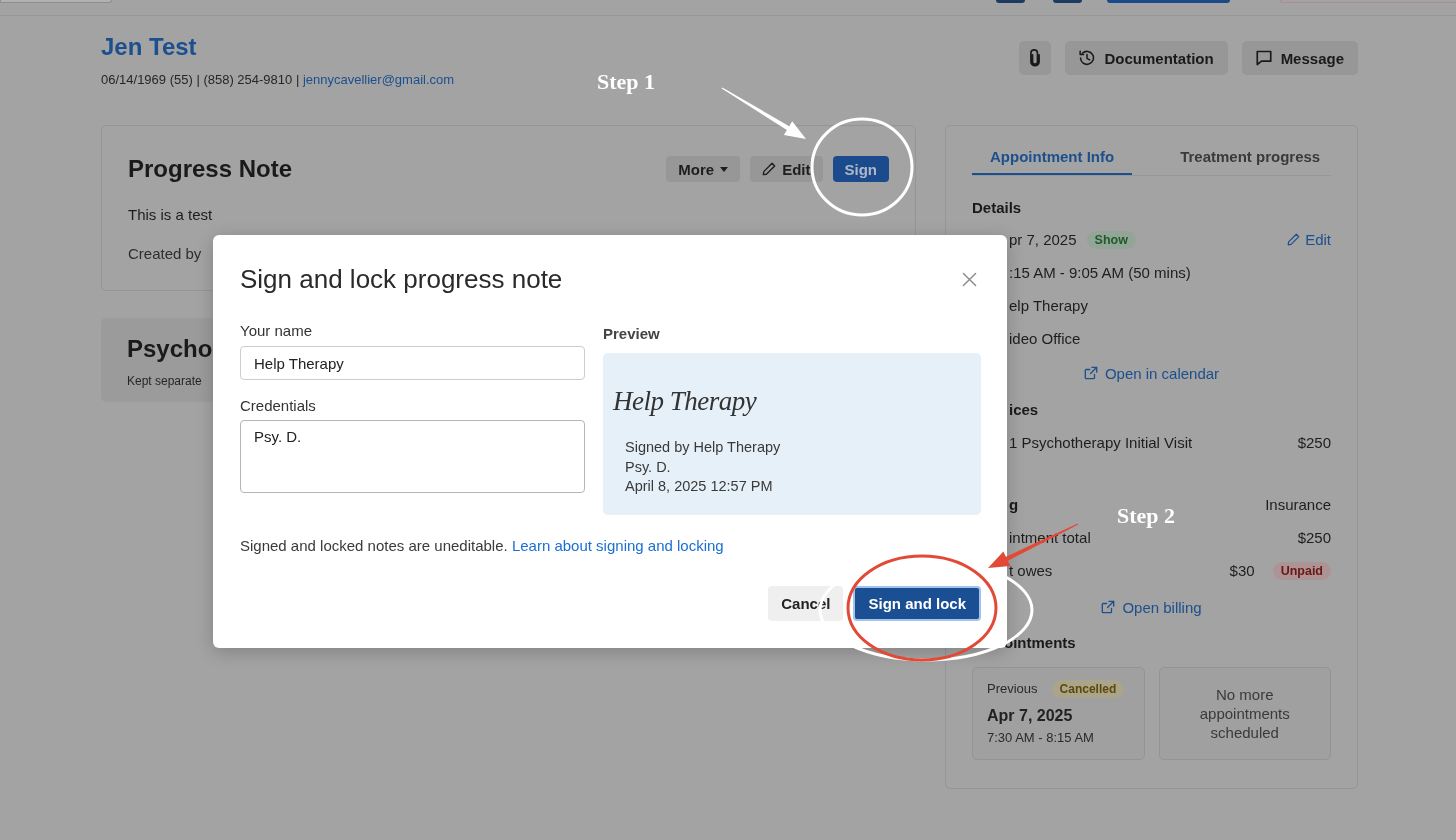 Image resolution: width=1456 pixels, height=840 pixels. What do you see at coordinates (1031, 570) in the screenshot?
I see `billing-label: t owes` at bounding box center [1031, 570].